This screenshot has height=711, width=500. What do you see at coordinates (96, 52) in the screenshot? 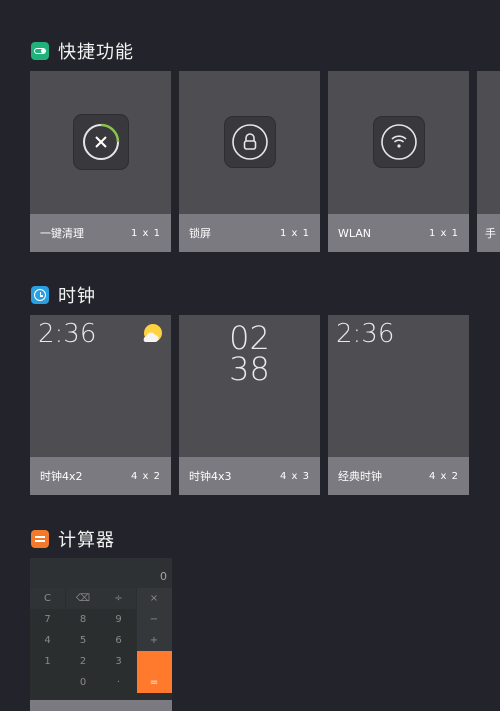
I see `section-title: 快捷功能` at bounding box center [96, 52].